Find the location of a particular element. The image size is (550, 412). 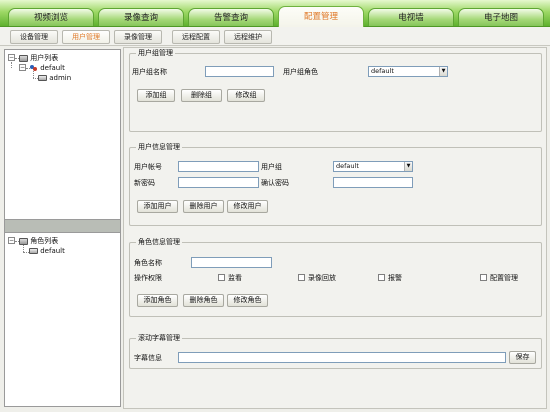

group-title: 用户信息管理 is located at coordinates (159, 147).